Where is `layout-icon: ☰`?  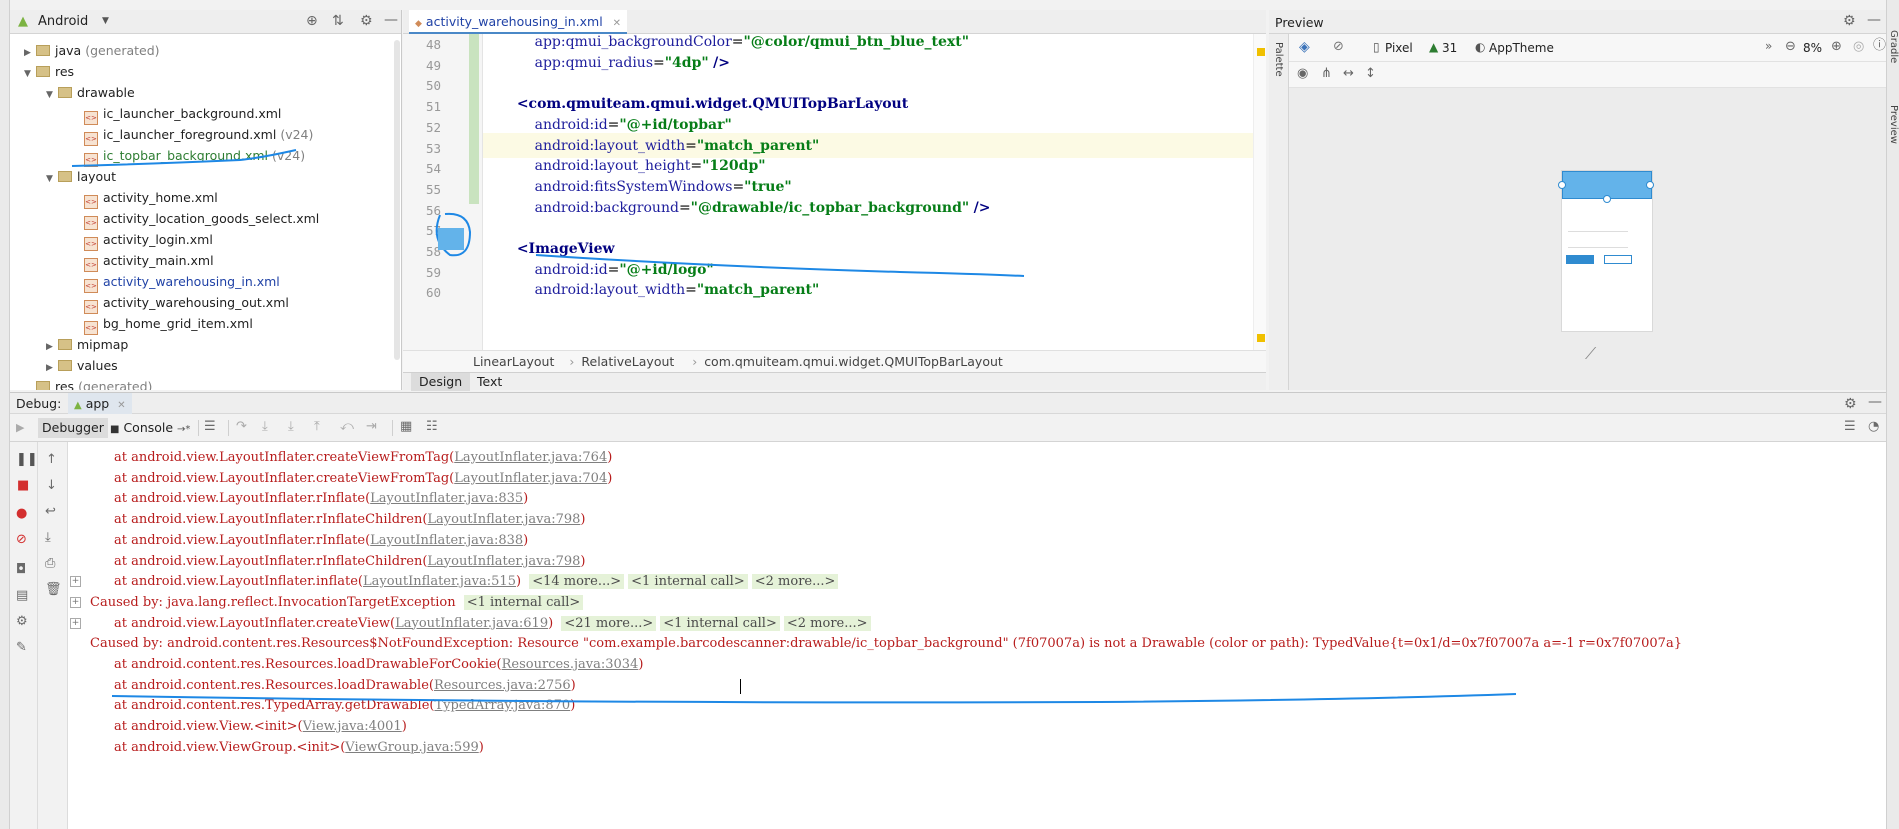 layout-icon: ☰ is located at coordinates (1850, 426).